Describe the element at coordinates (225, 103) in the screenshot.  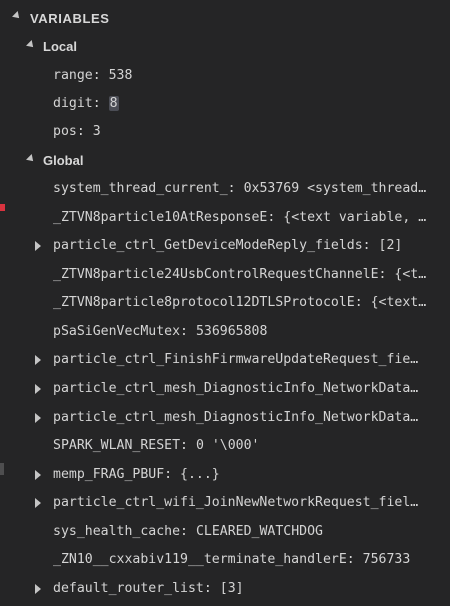
I see `variable-row: digit: 8` at that location.